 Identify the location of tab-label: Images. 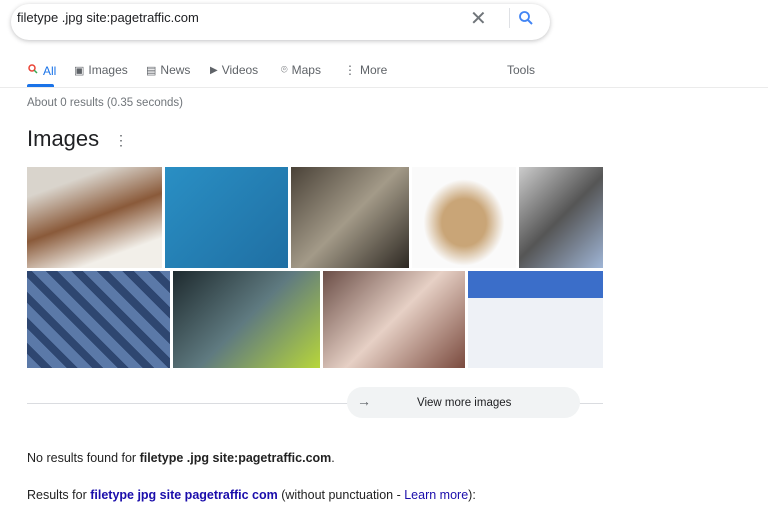
(108, 70).